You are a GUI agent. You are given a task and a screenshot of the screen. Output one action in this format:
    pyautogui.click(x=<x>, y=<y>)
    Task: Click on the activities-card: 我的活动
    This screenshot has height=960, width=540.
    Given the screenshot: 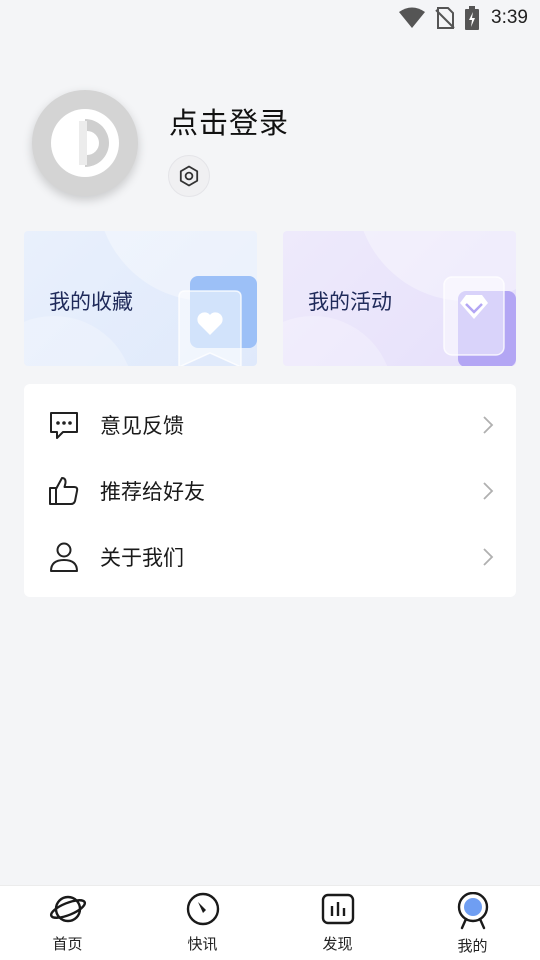 What is the action you would take?
    pyautogui.click(x=399, y=298)
    